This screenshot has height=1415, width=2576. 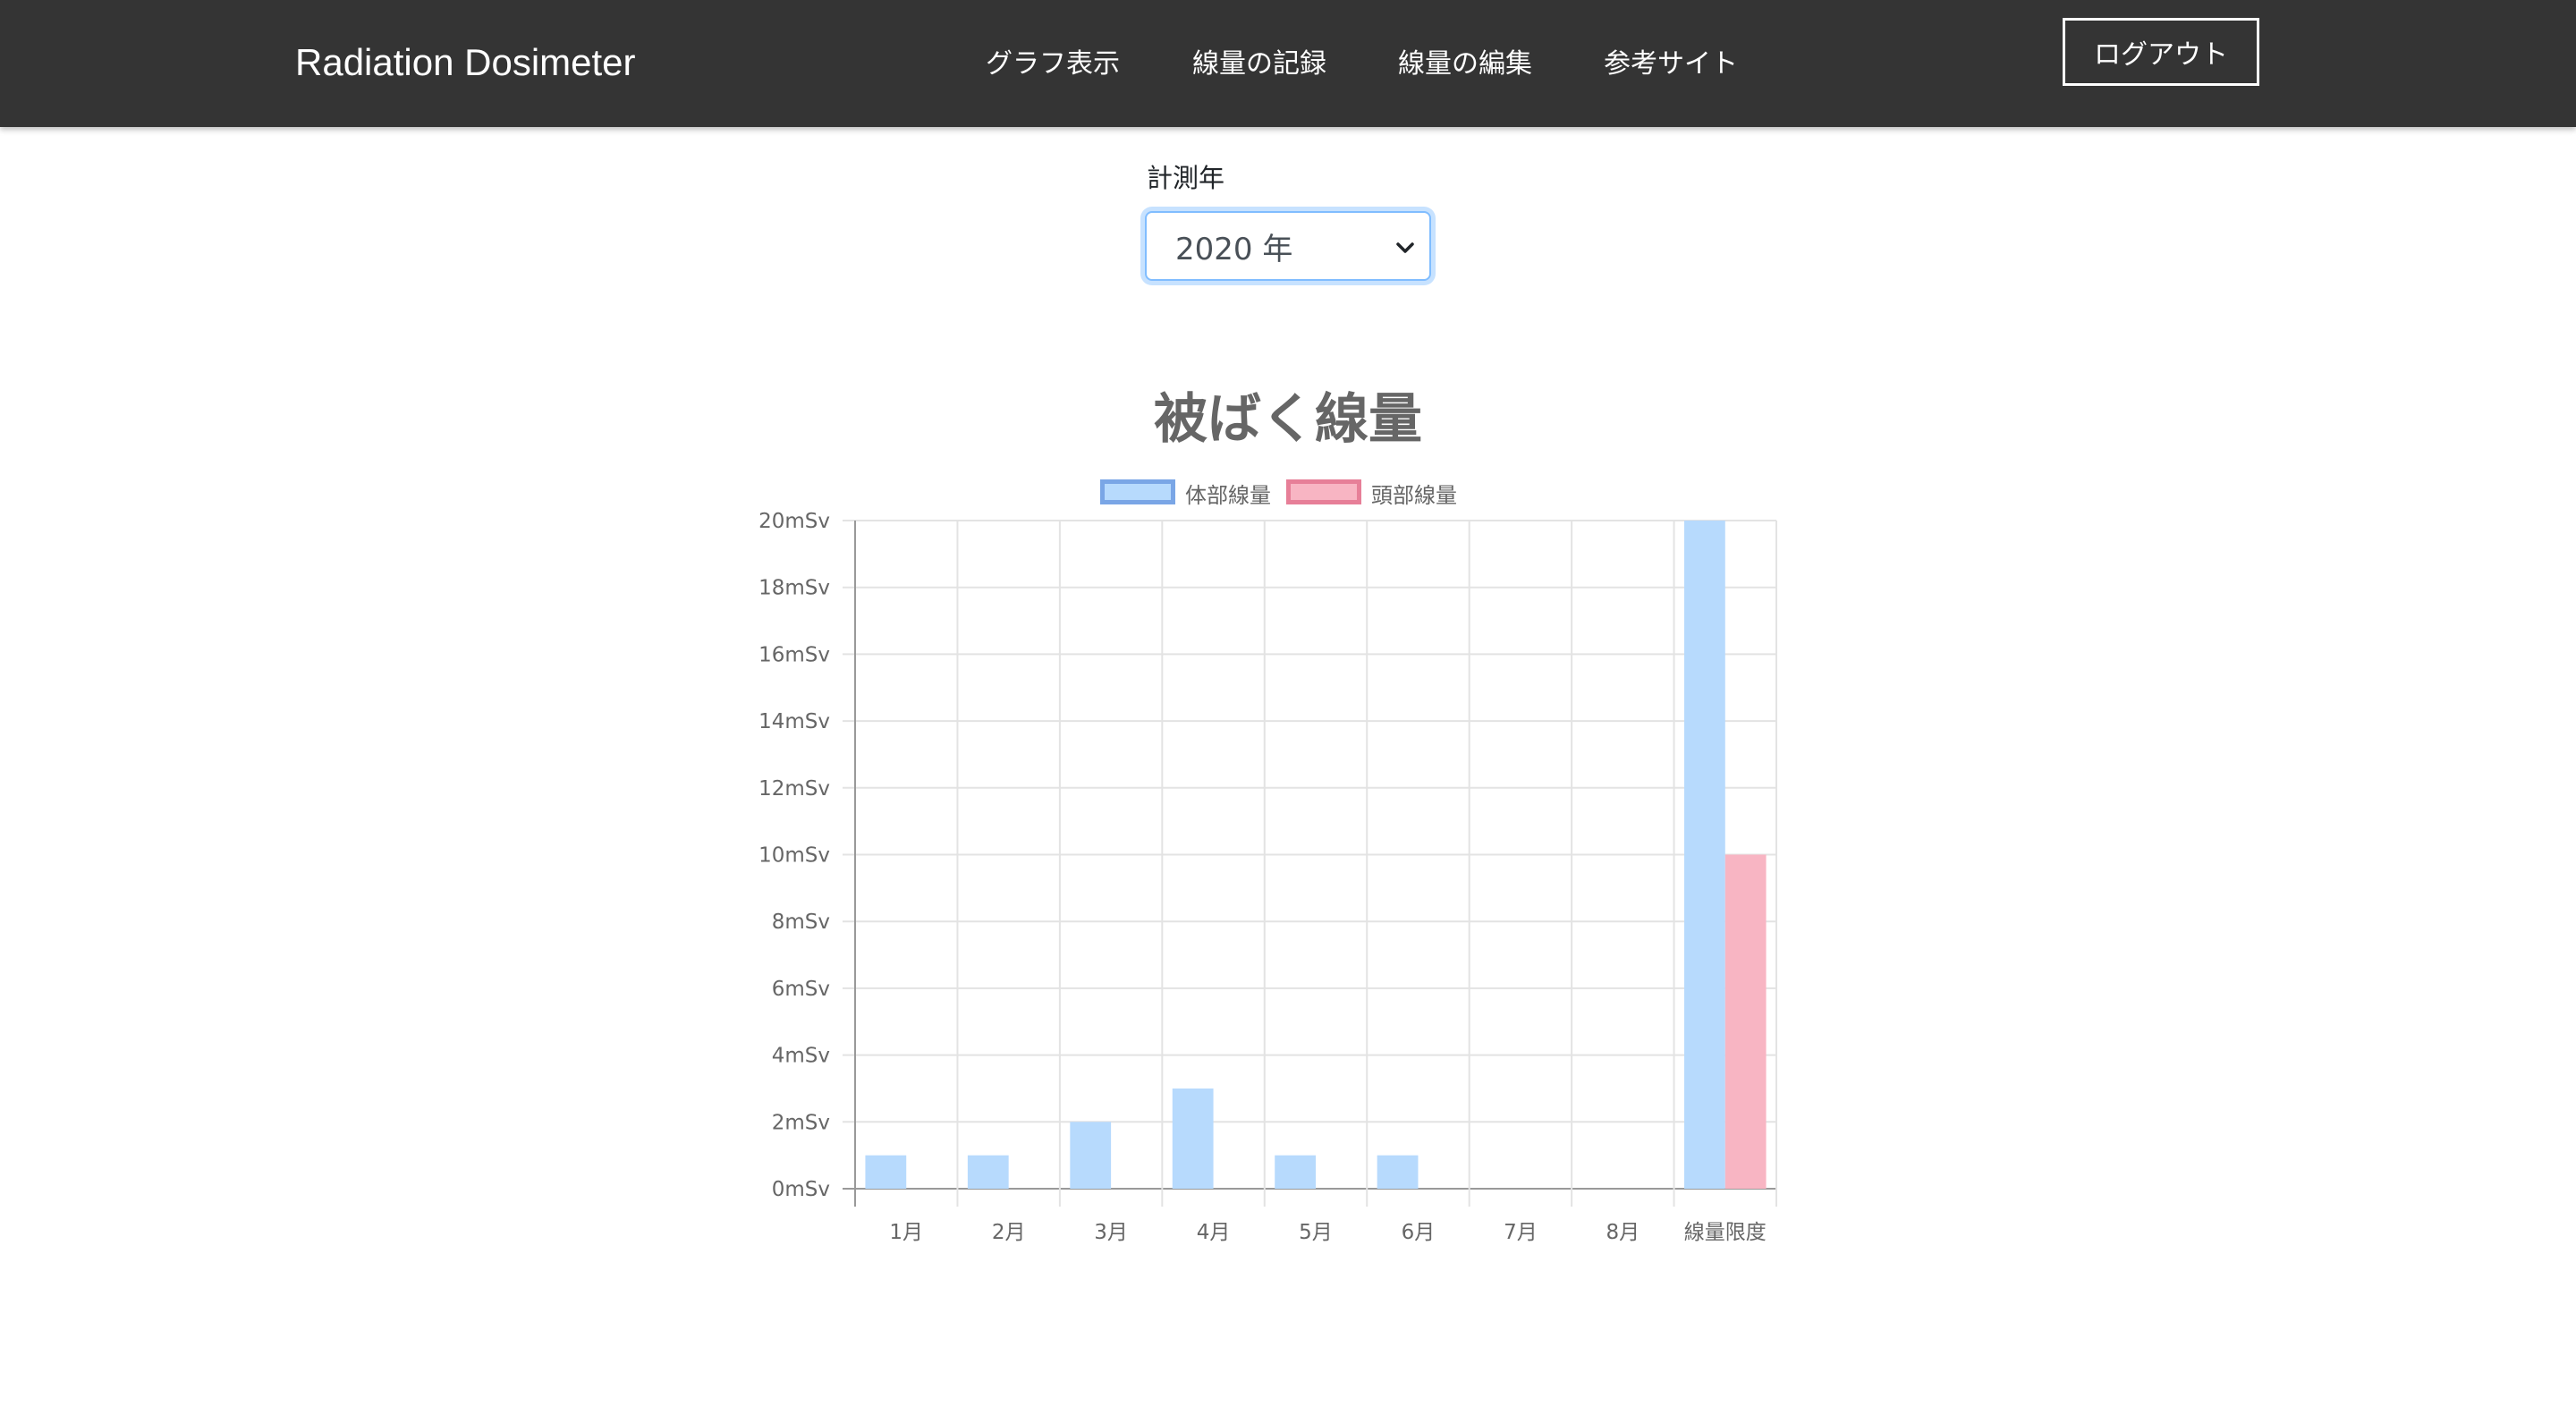 I want to click on y-tick-label: 20mSv, so click(x=794, y=522).